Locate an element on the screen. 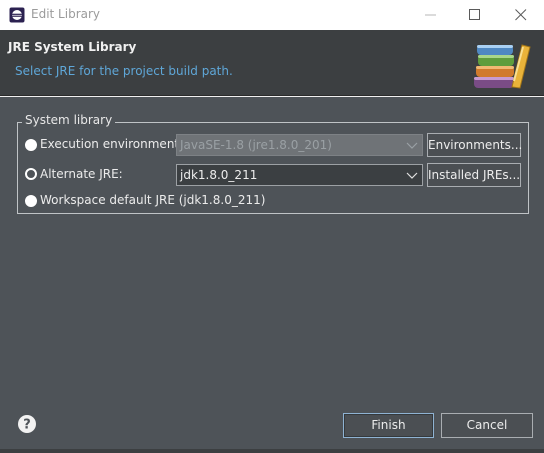 This screenshot has width=544, height=453. minimize-icon is located at coordinates (430, 15).